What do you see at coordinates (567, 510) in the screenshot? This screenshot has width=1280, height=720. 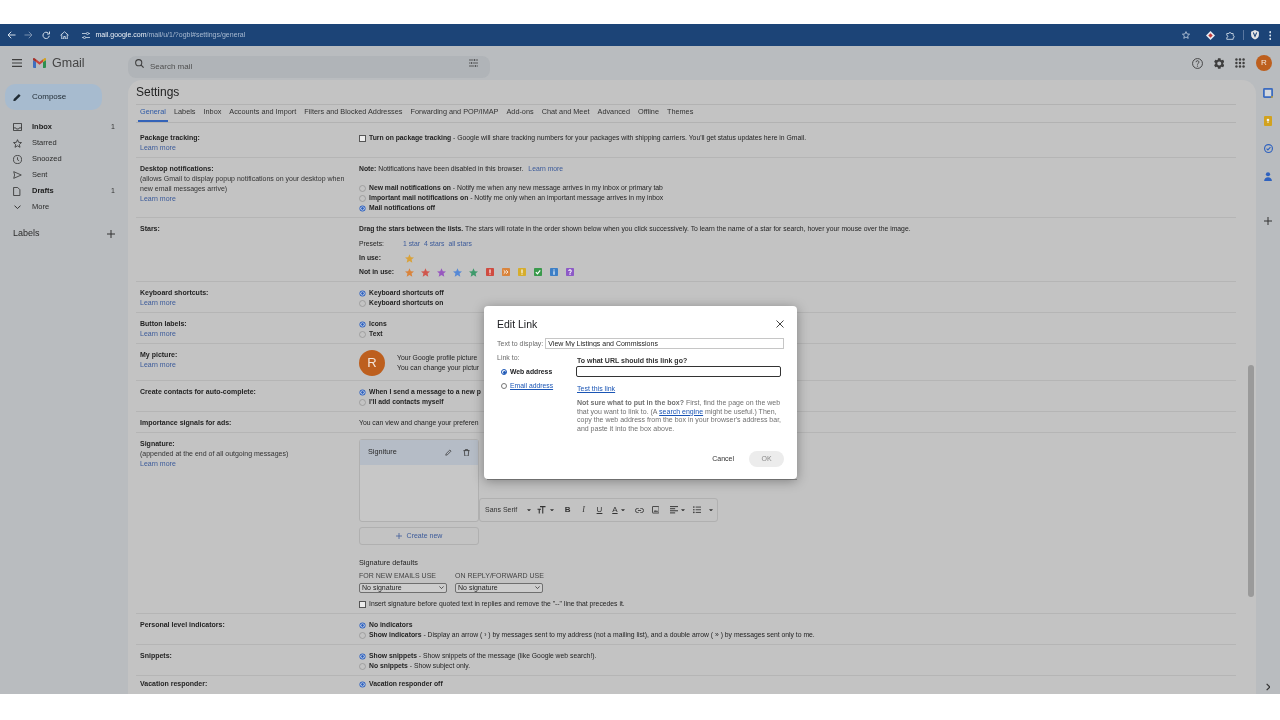 I see `bold-button: B` at bounding box center [567, 510].